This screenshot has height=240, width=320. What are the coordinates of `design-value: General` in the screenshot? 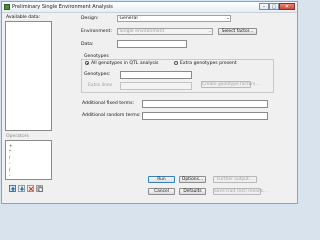 It's located at (128, 18).